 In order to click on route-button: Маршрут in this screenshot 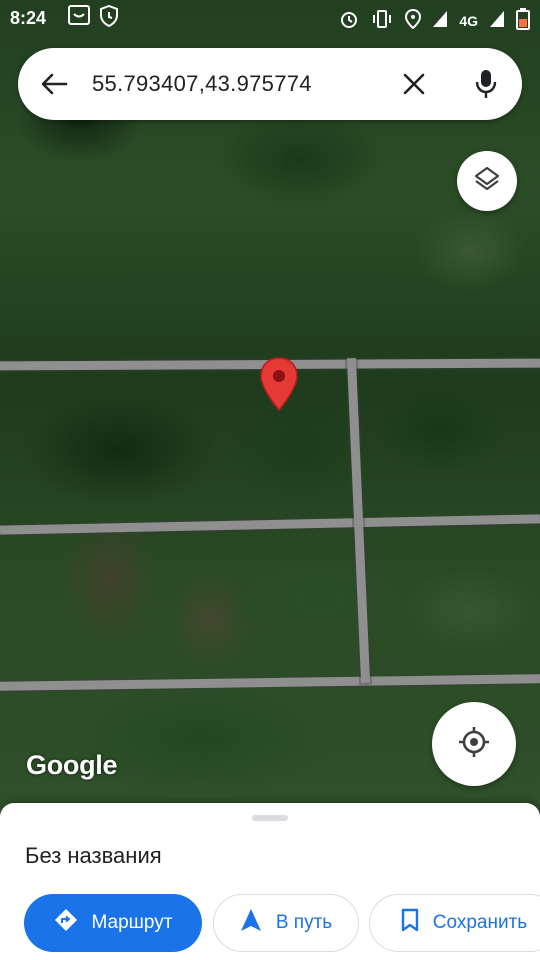, I will do `click(113, 923)`.